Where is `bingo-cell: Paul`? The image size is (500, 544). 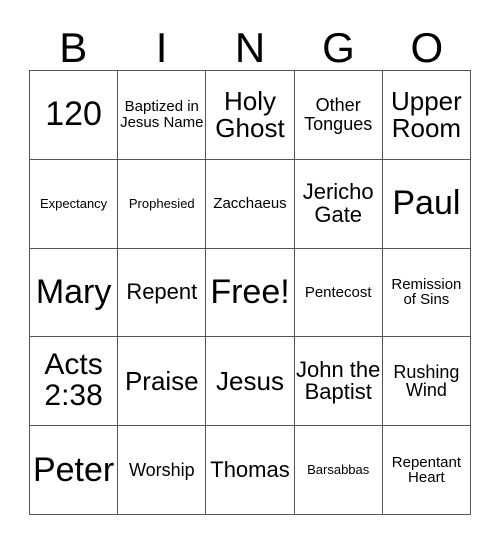
bingo-cell: Paul is located at coordinates (426, 204).